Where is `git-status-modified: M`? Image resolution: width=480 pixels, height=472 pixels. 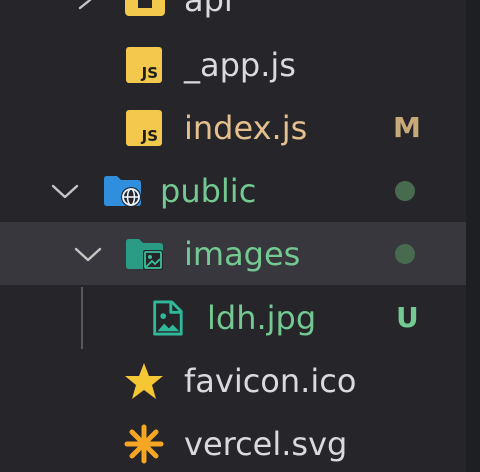
git-status-modified: M is located at coordinates (407, 127).